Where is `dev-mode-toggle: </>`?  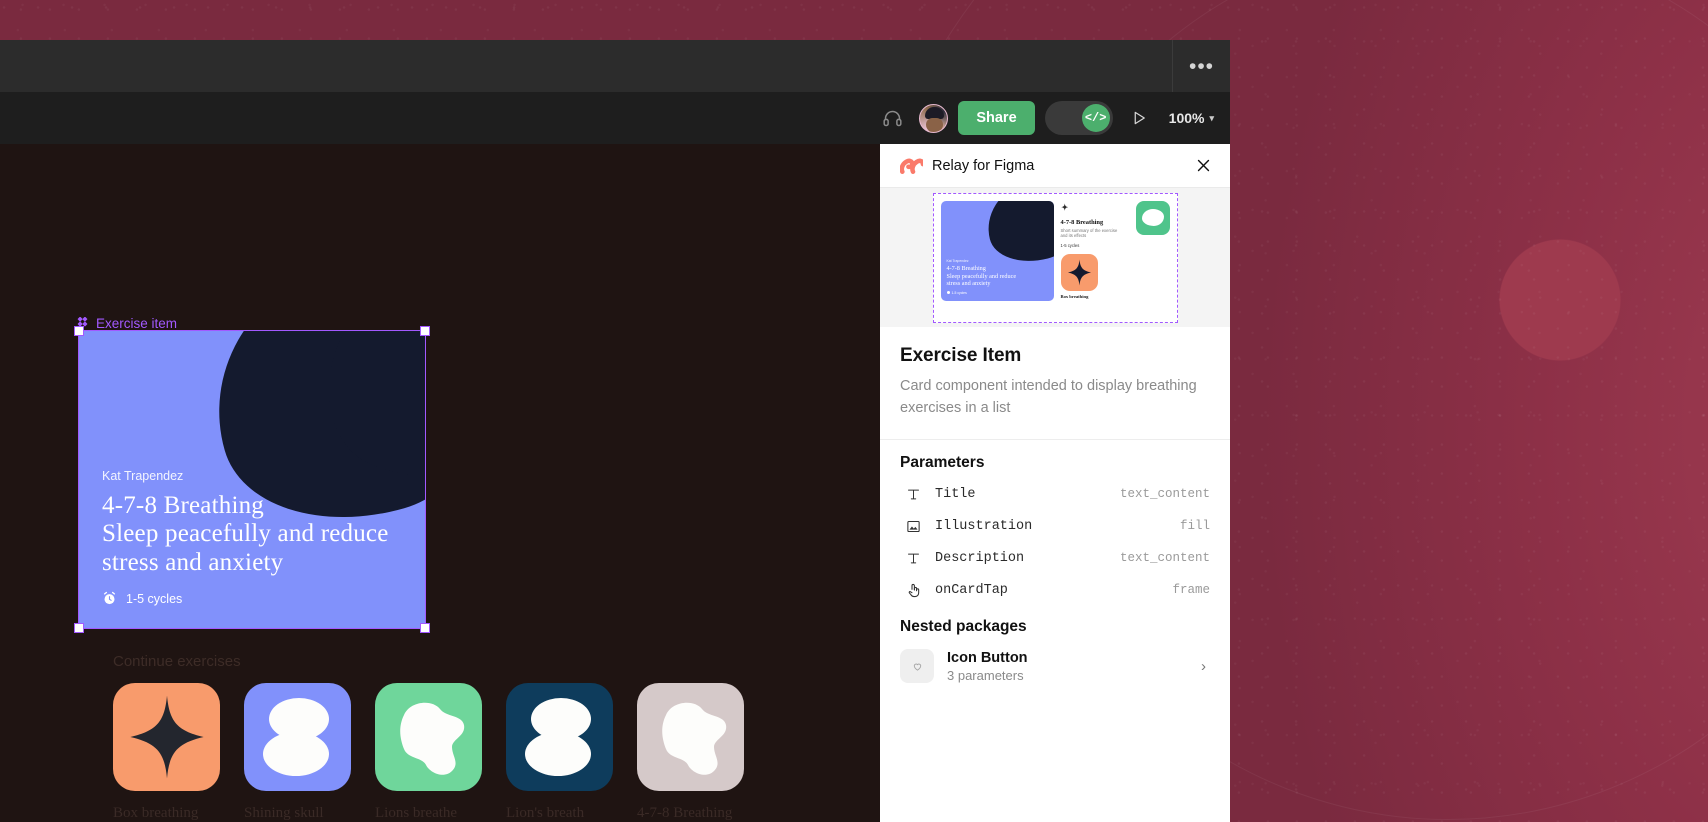
dev-mode-toggle: </> is located at coordinates (1078, 118).